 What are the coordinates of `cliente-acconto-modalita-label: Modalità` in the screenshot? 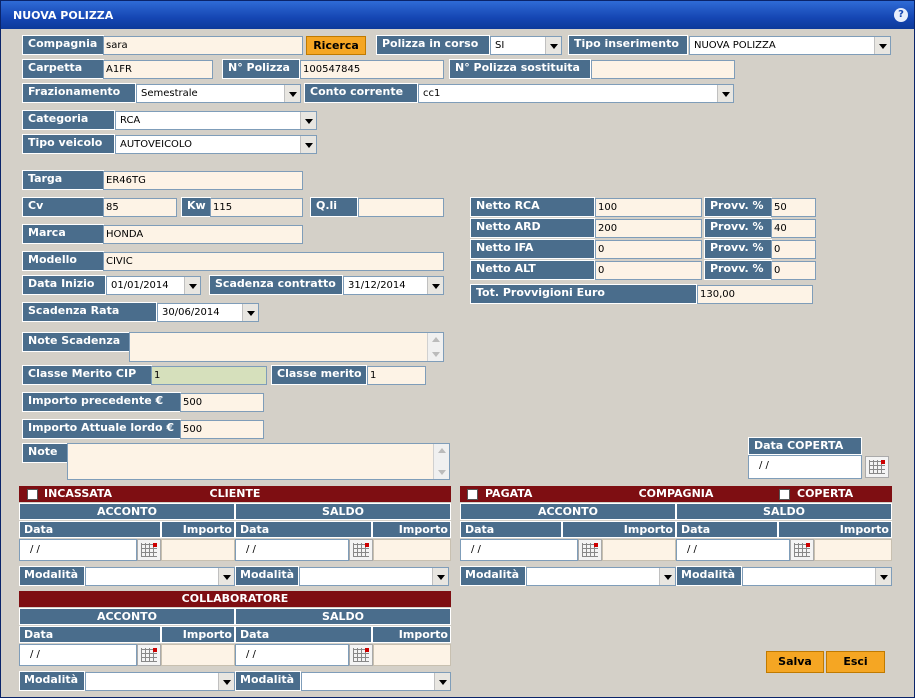 It's located at (52, 576).